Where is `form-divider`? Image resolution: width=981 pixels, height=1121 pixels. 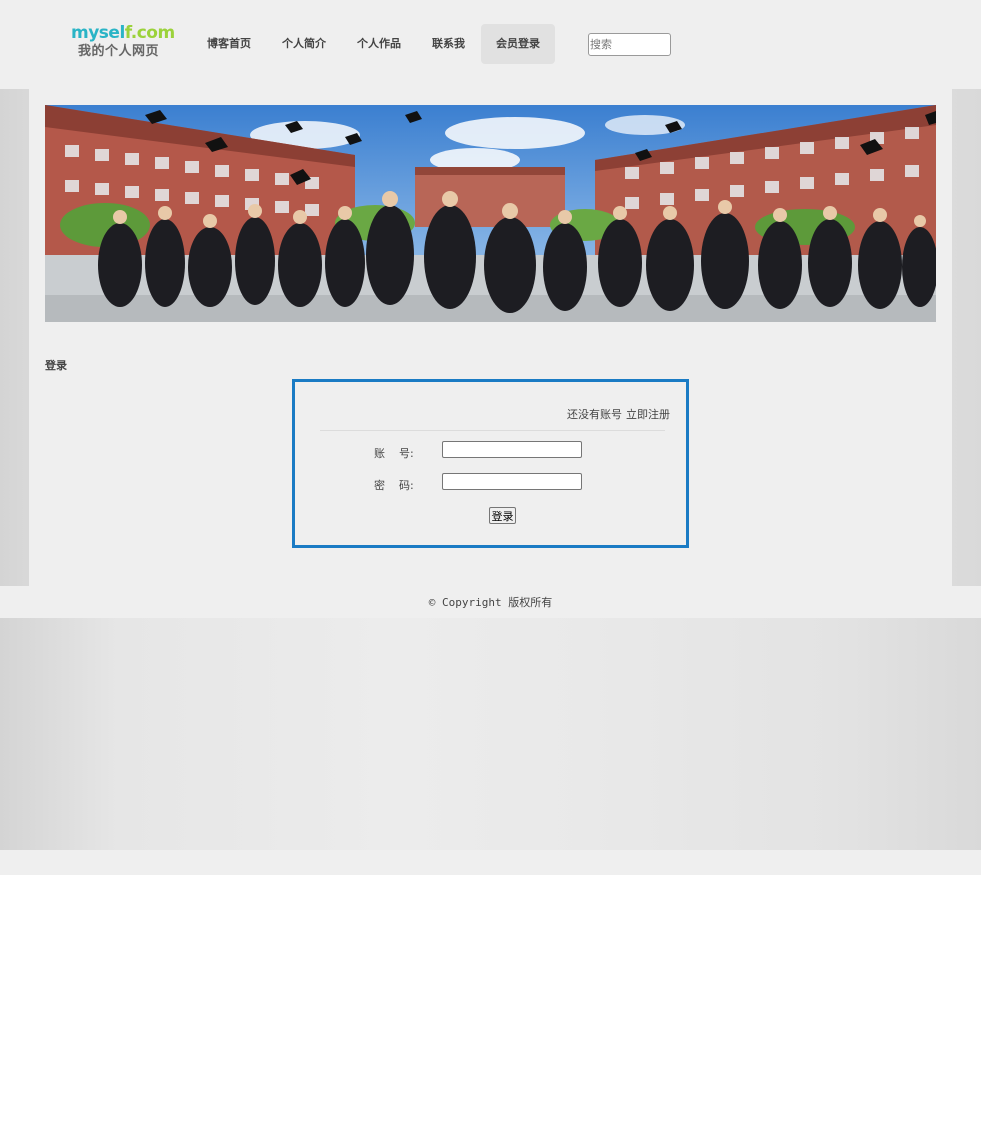 form-divider is located at coordinates (492, 430).